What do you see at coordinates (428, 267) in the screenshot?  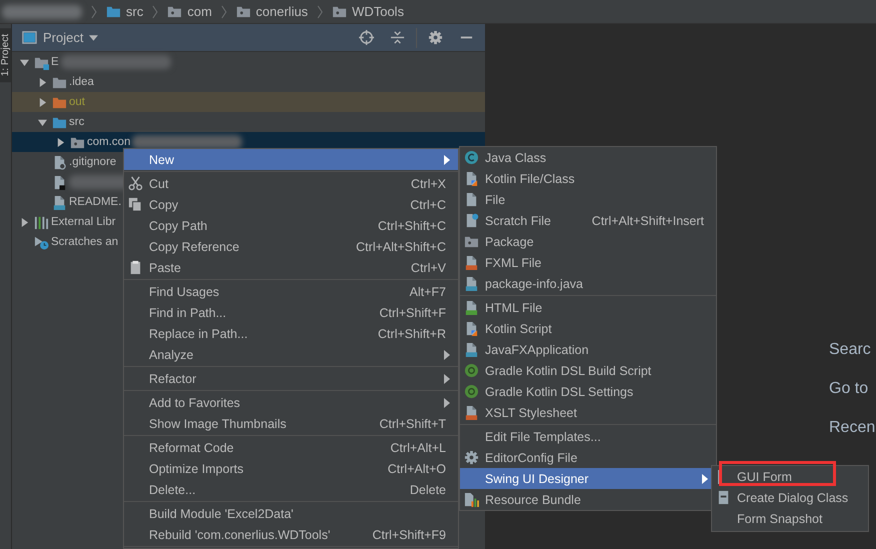 I see `shortcut-label: Ctrl+V` at bounding box center [428, 267].